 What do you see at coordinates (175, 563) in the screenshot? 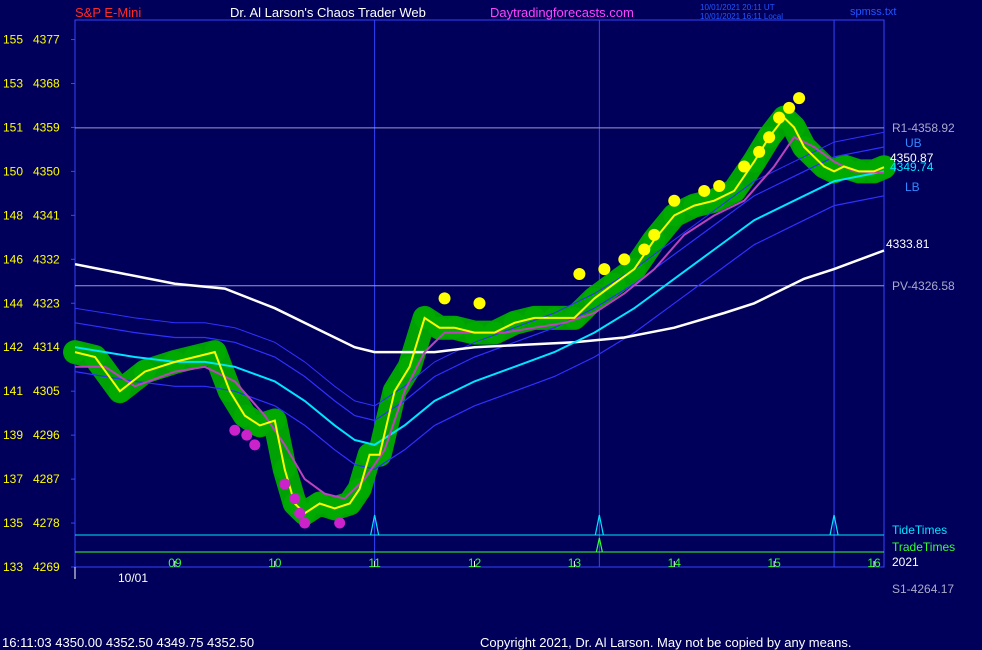
I see `x-label-hour-0: 09` at bounding box center [175, 563].